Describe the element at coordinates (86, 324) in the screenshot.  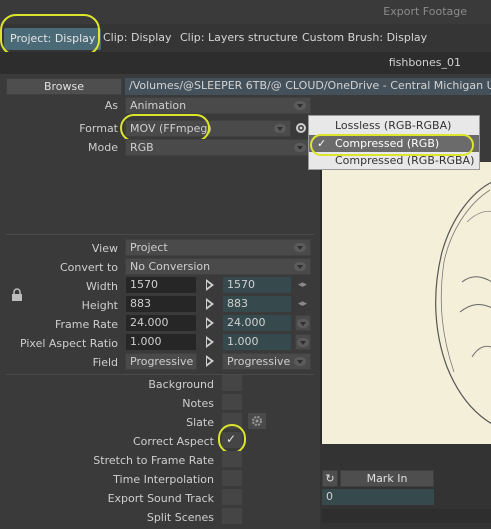
I see `frame-rate-label: Frame Rate` at that location.